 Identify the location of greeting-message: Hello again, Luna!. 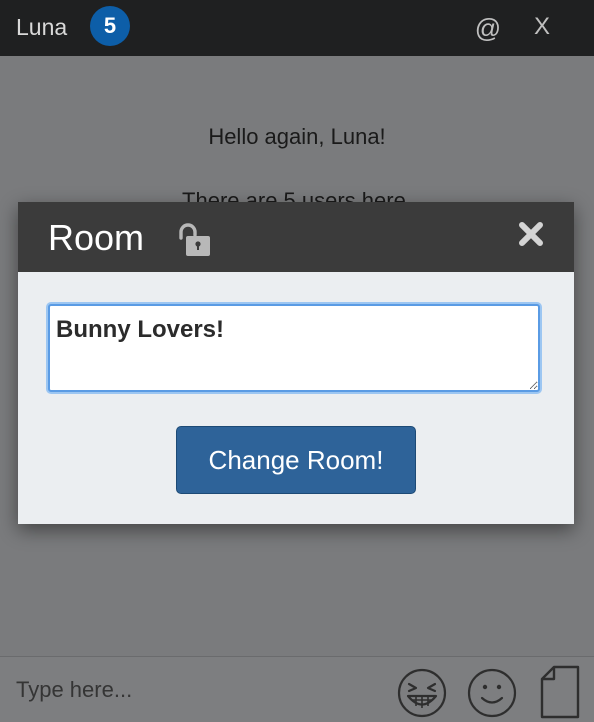
(297, 136).